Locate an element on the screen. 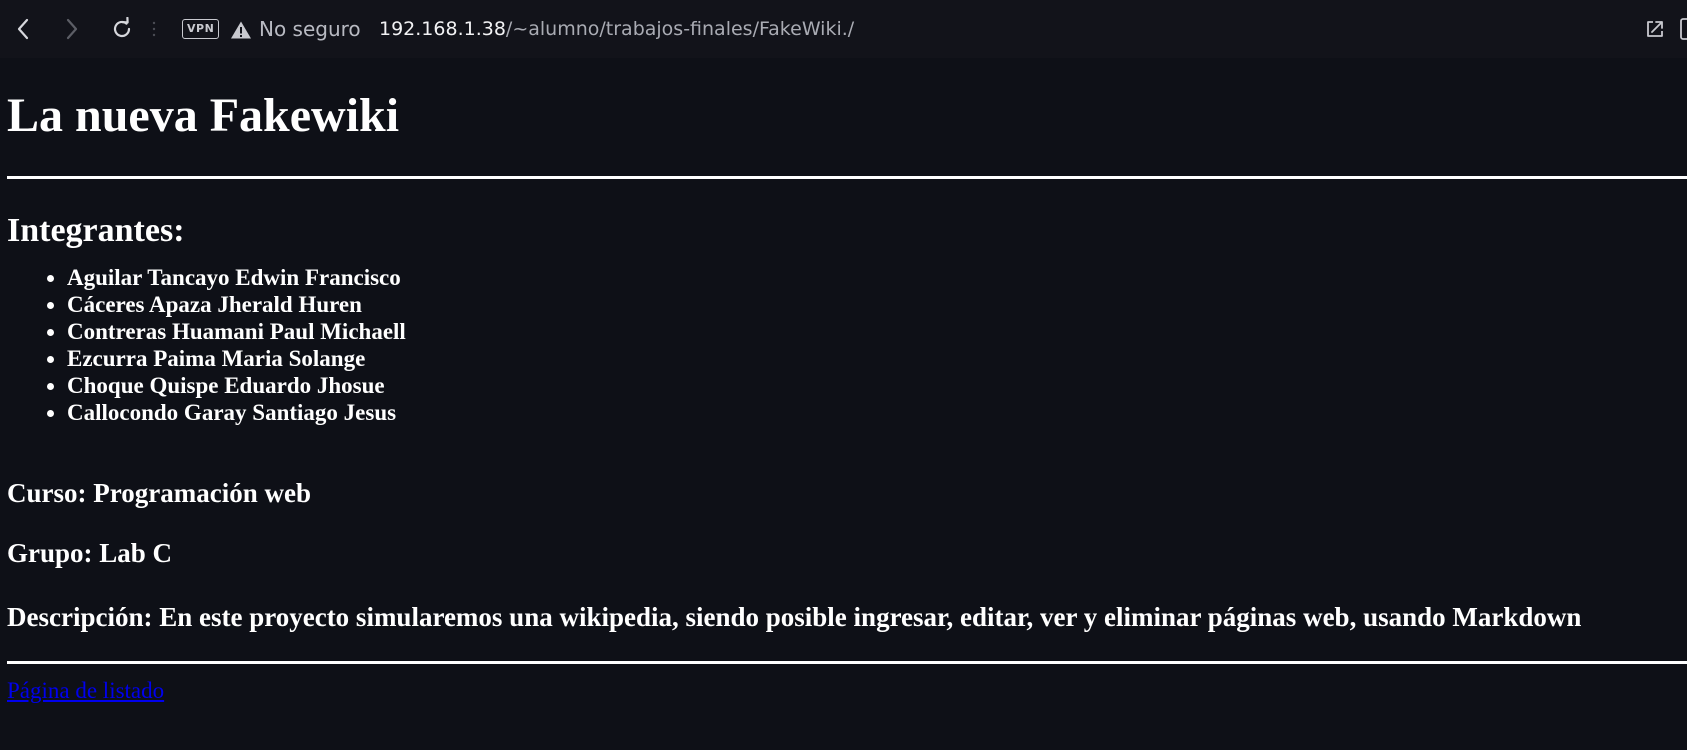  list-item: Contreras Huamani Paul Michaell is located at coordinates (236, 331).